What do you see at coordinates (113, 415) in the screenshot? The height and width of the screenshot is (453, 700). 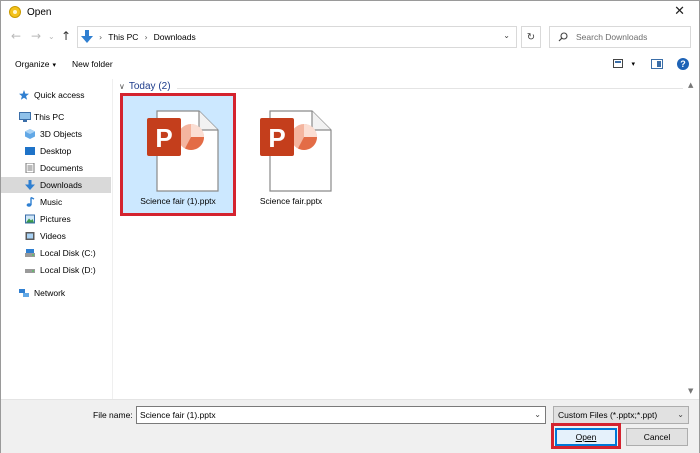 I see `file-name-field-label: File name:` at bounding box center [113, 415].